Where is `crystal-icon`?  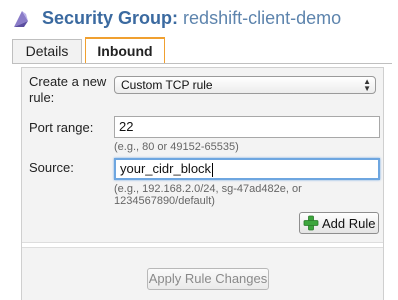
crystal-icon is located at coordinates (21, 19).